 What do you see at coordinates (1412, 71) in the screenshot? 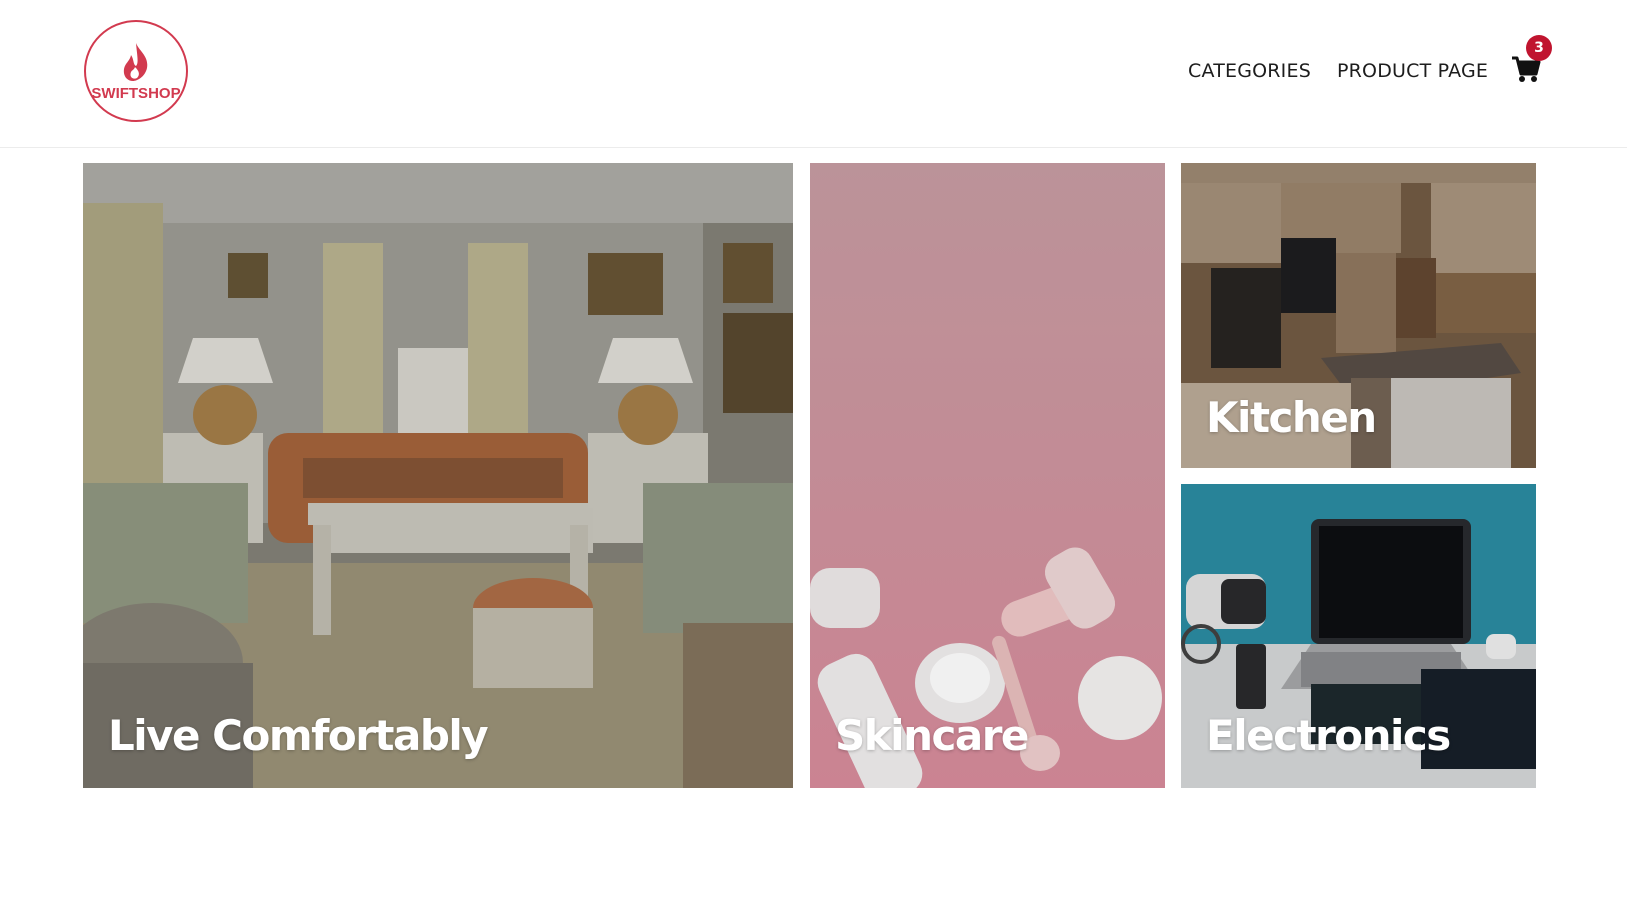
I see `nav-product-page-link: PRODUCT PAGE` at bounding box center [1412, 71].